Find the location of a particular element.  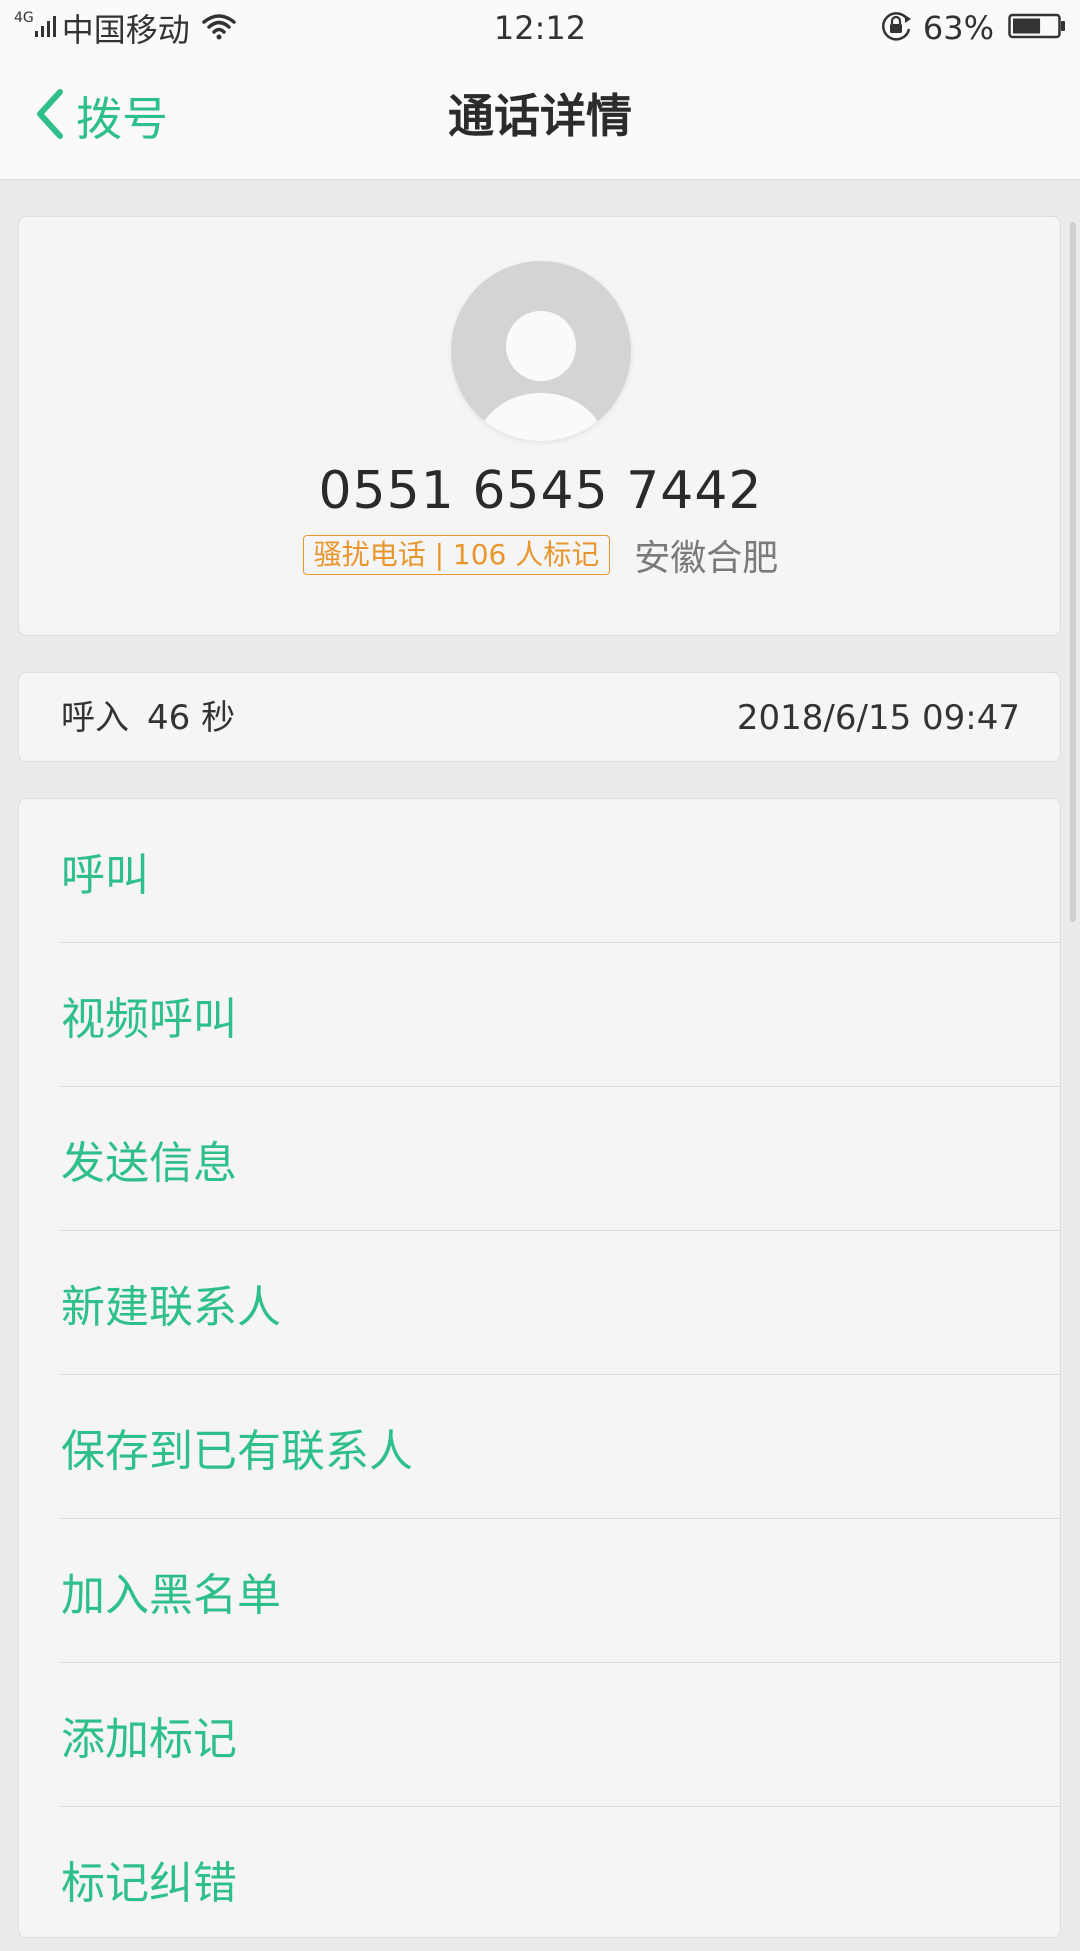

call-info: 呼入 46 秒 is located at coordinates (148, 718).